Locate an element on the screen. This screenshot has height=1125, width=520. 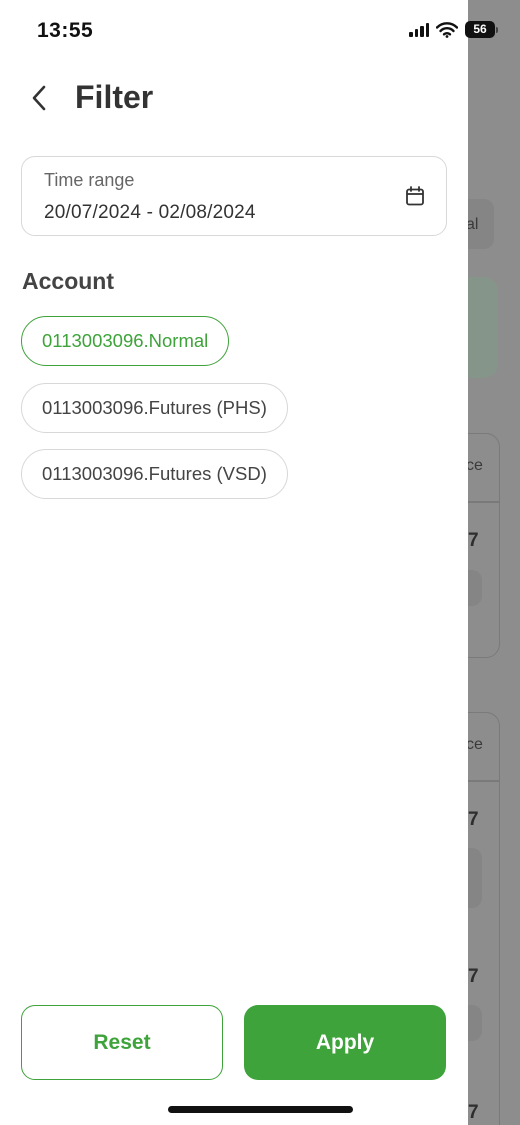
drawer-header: Filter is located at coordinates (234, 98).